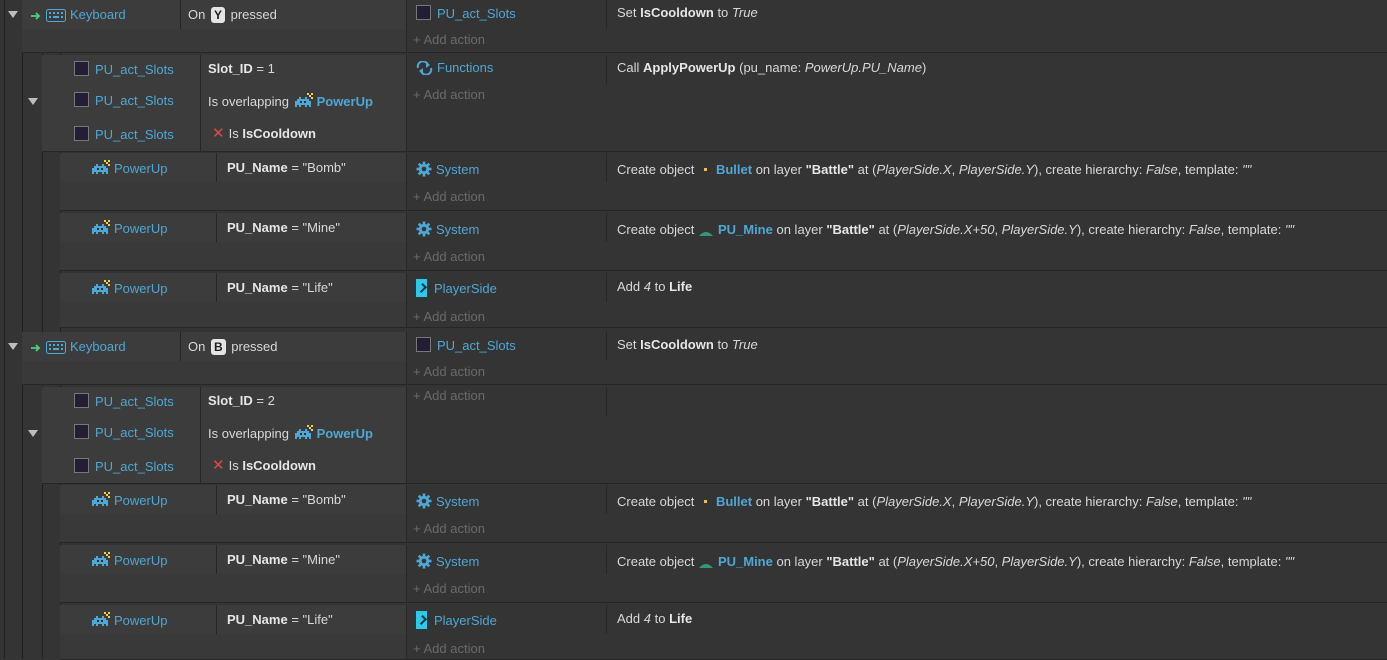 The width and height of the screenshot is (1387, 660). I want to click on create-label: Create object, so click(656, 169).